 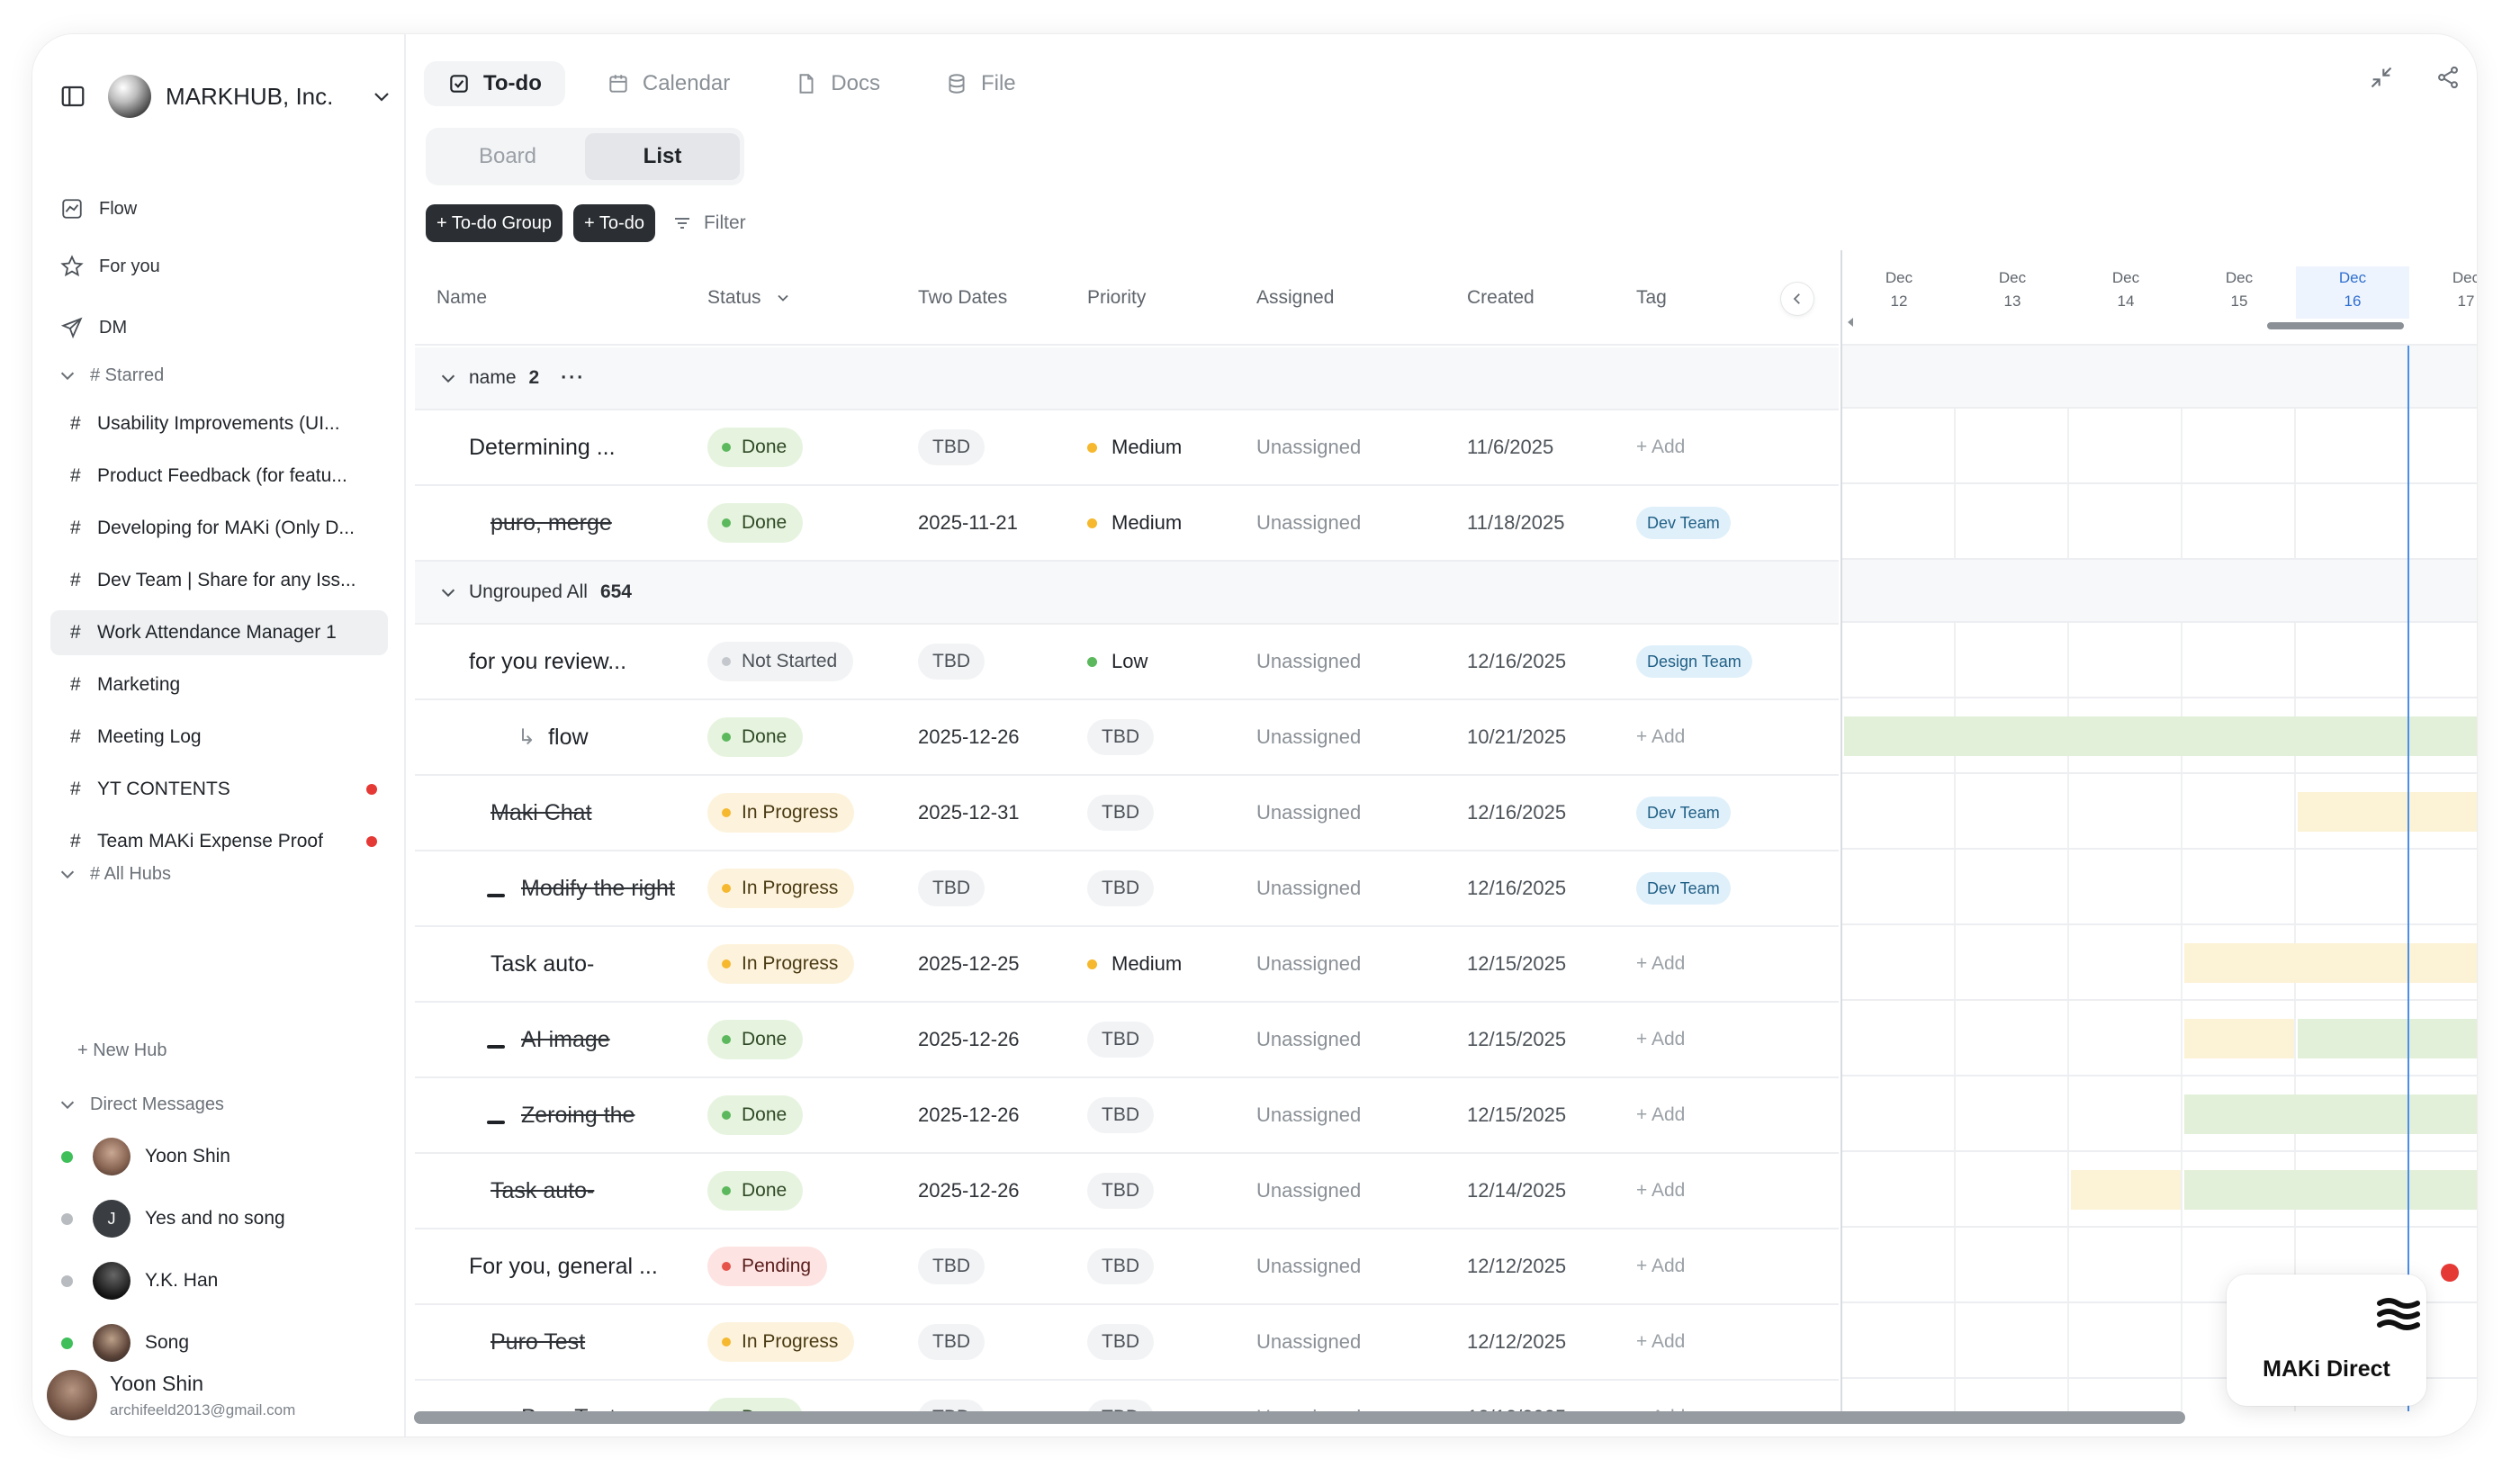 What do you see at coordinates (219, 789) in the screenshot?
I see `starred-hub-item: # YT CONTENTS` at bounding box center [219, 789].